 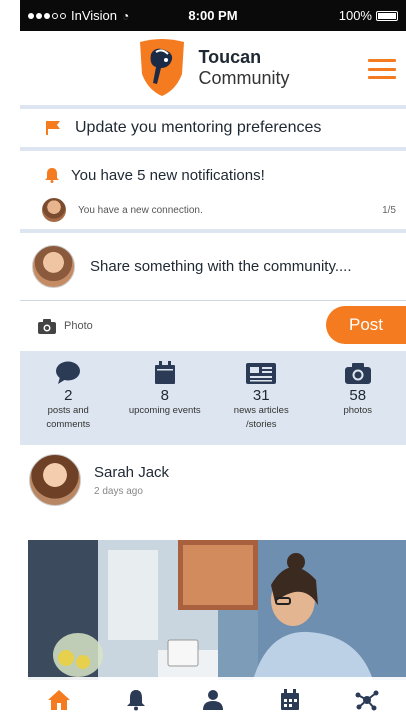 I want to click on tab-network, so click(x=367, y=700).